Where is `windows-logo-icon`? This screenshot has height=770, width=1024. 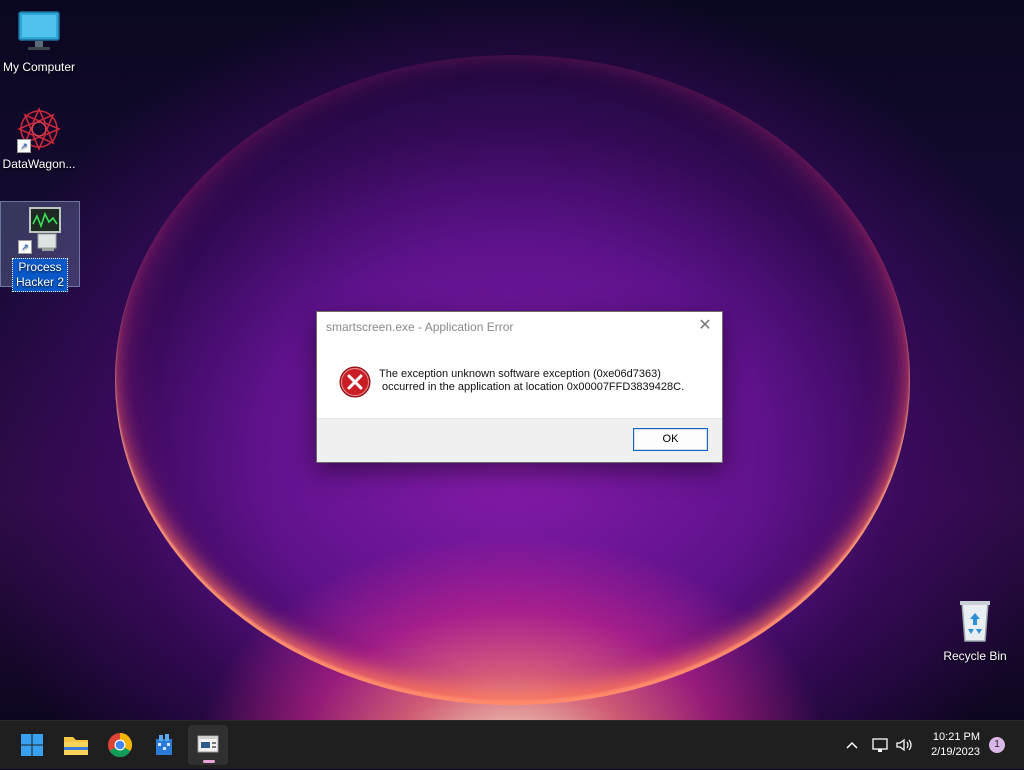 windows-logo-icon is located at coordinates (32, 745).